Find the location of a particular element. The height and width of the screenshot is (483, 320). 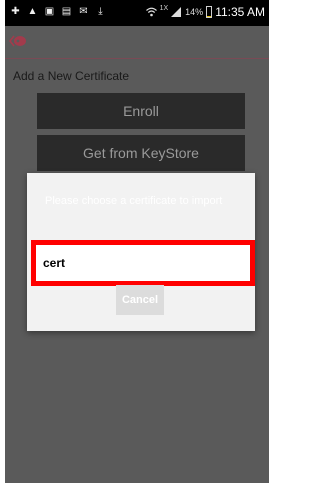

warning-icon: ▲ is located at coordinates (32, 11).